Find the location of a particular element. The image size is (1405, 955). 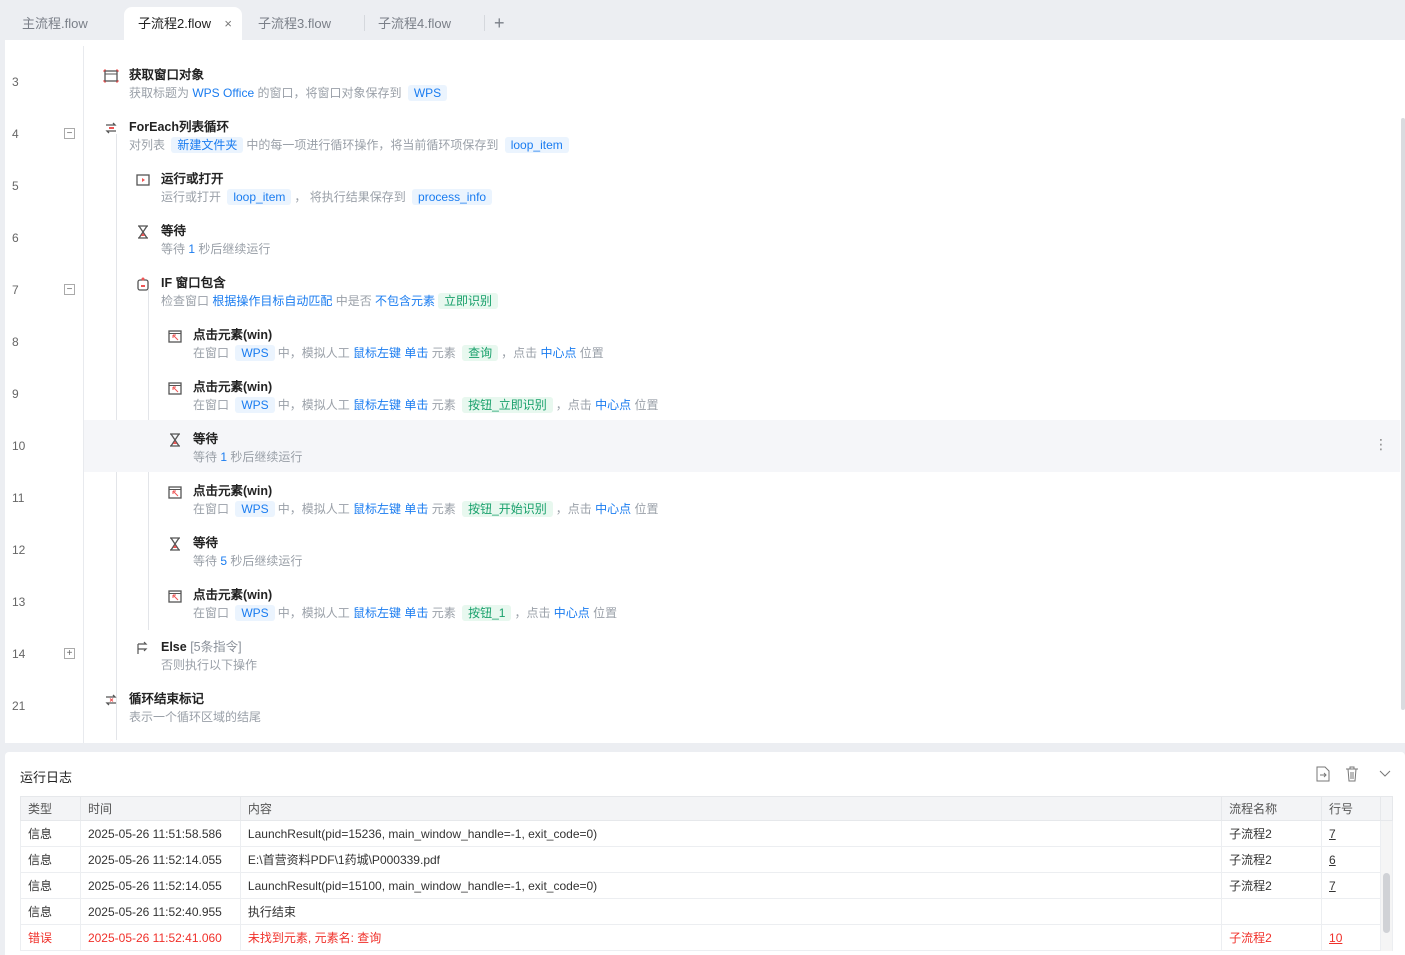

else-branch-icon is located at coordinates (143, 648).